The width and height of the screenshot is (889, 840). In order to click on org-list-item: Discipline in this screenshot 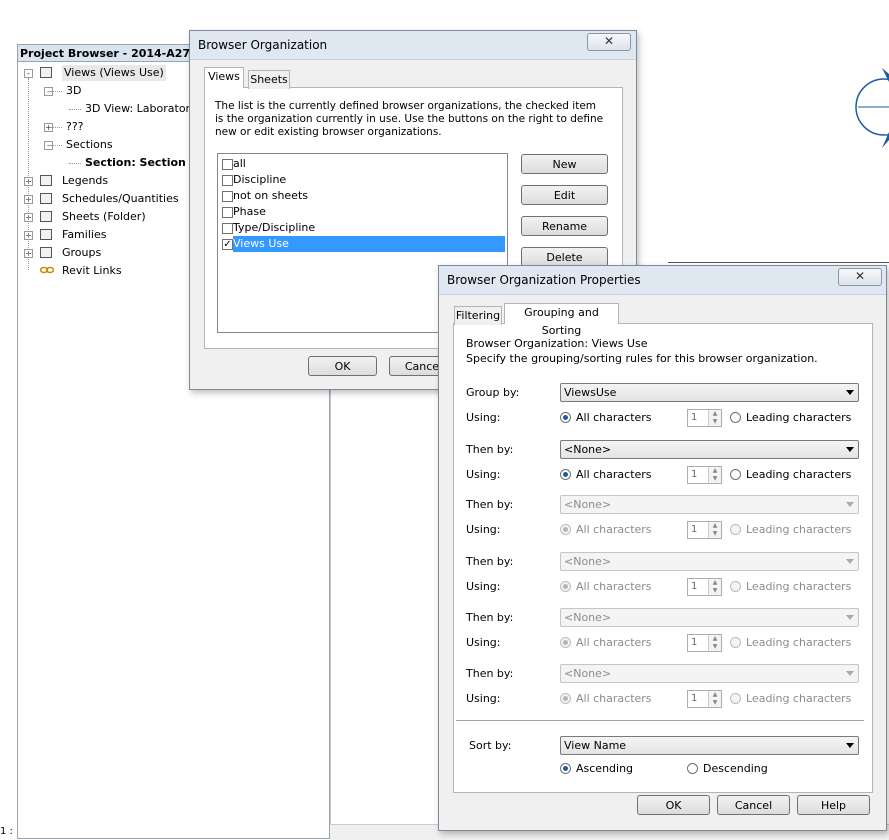, I will do `click(259, 180)`.